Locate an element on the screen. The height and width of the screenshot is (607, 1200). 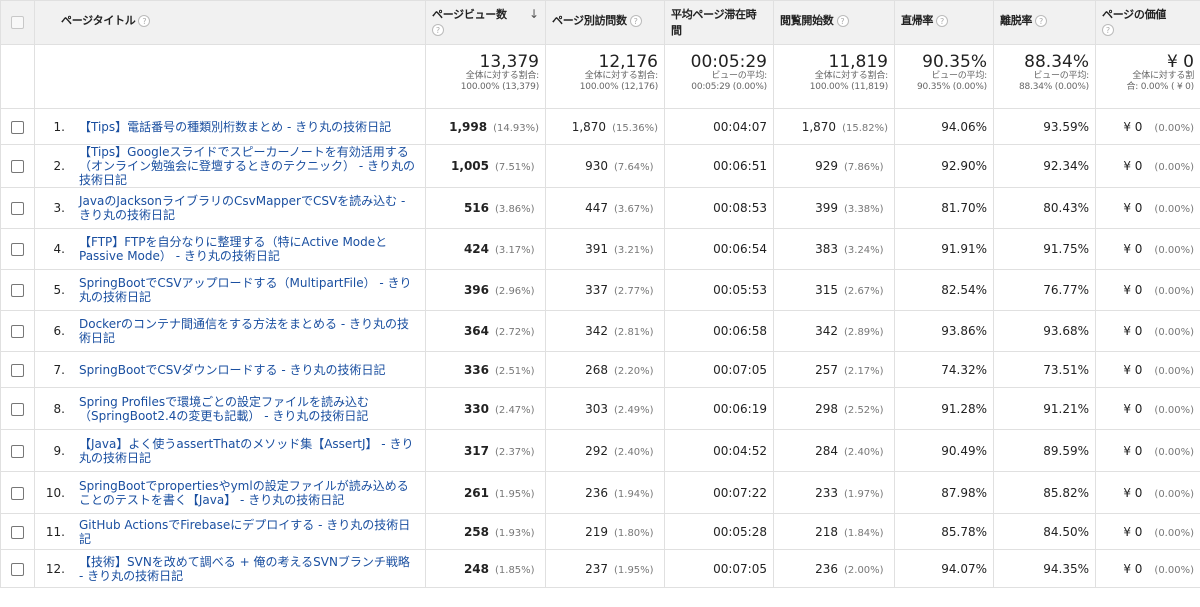
bounce-value: 82.54% is located at coordinates (964, 290).